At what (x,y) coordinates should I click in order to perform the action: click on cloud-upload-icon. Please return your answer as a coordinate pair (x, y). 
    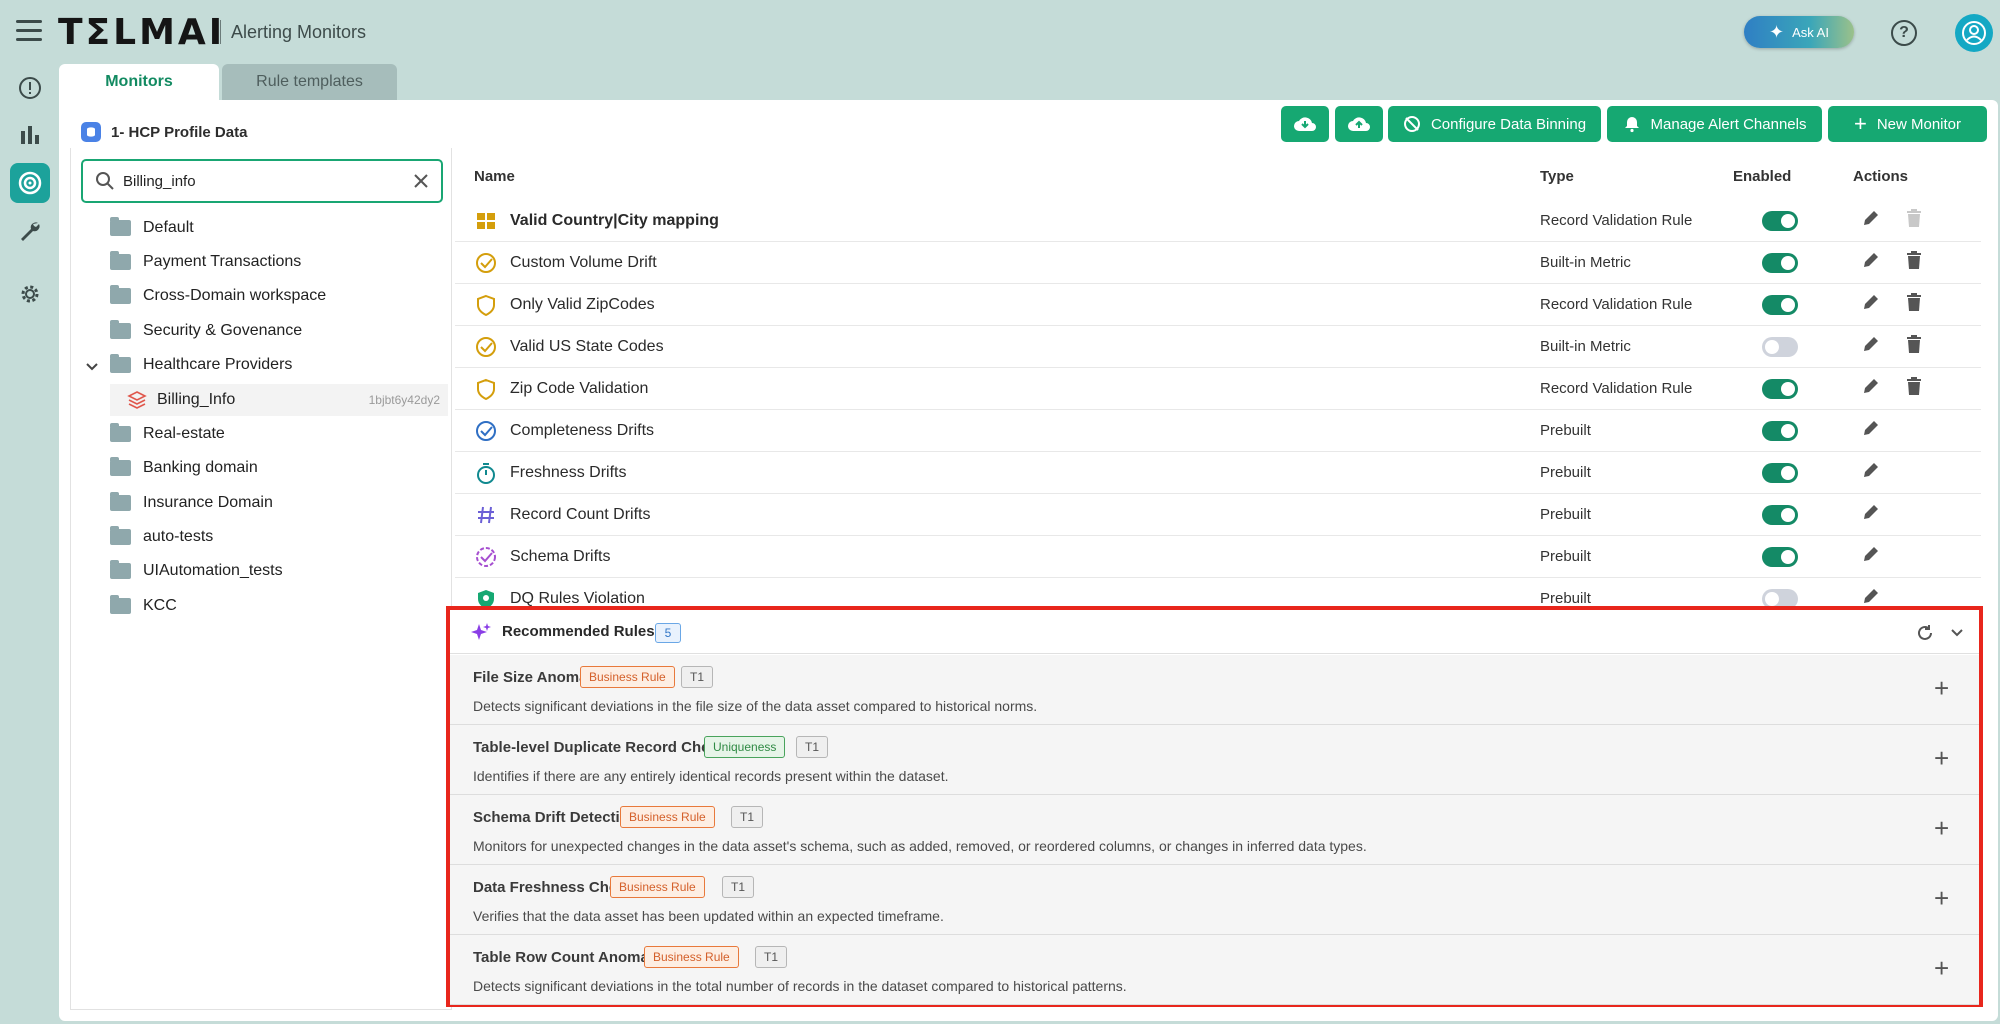
    Looking at the image, I should click on (1359, 124).